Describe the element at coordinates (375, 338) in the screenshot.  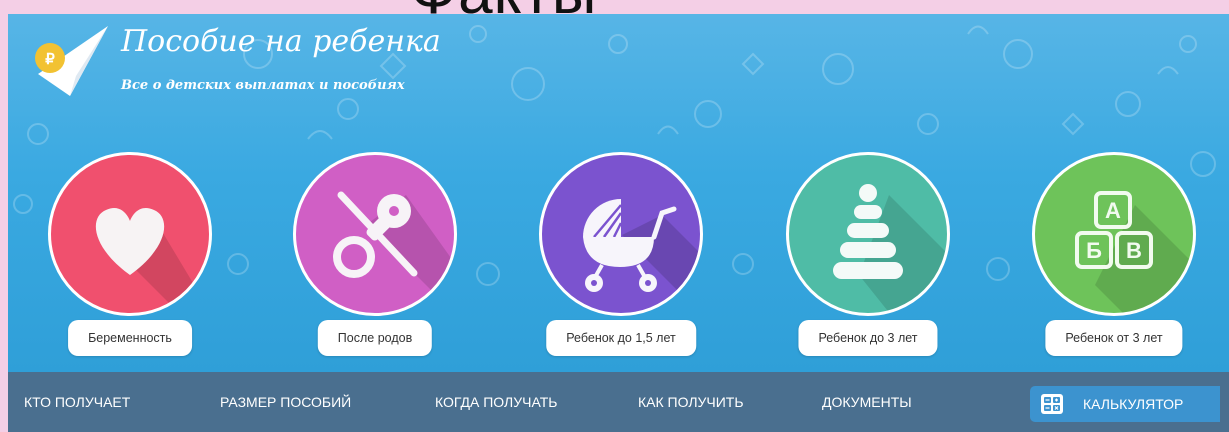
I see `category-label: После родов` at that location.